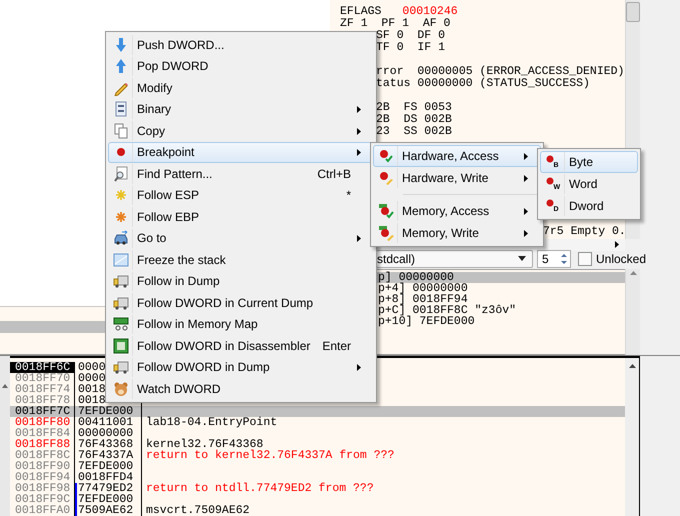 The image size is (680, 516). What do you see at coordinates (42, 367) in the screenshot?
I see `address-cell: 0018FF6C` at bounding box center [42, 367].